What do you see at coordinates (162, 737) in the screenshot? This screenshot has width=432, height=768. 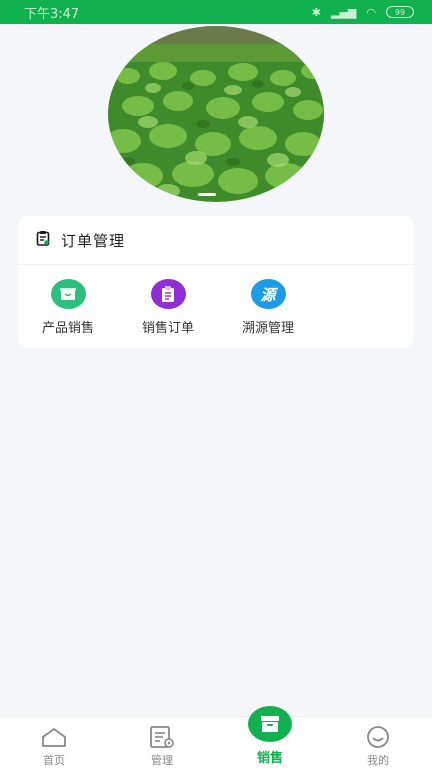 I see `manage-icon` at bounding box center [162, 737].